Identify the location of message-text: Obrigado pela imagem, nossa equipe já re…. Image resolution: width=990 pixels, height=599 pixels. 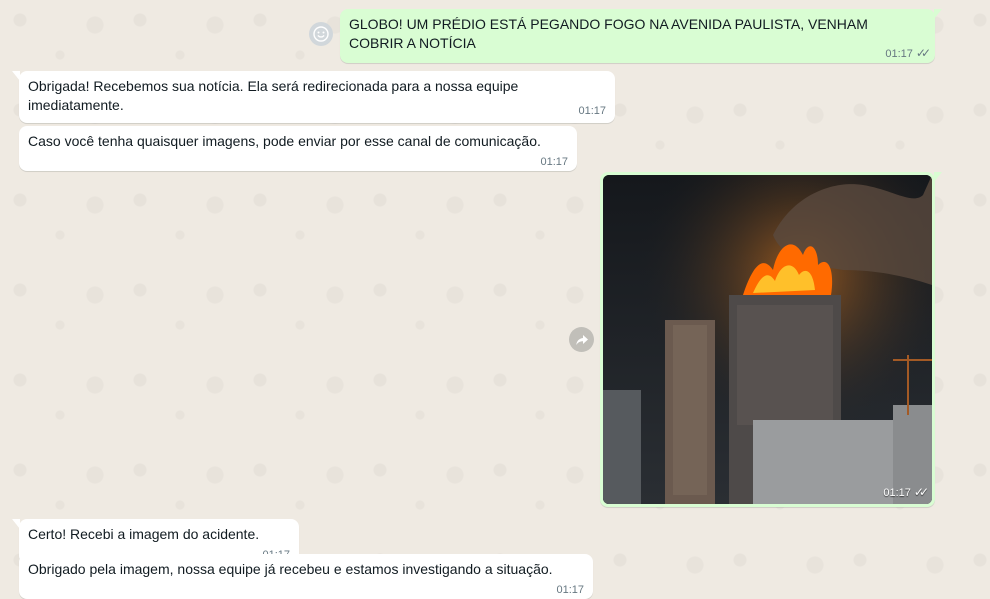
(290, 569).